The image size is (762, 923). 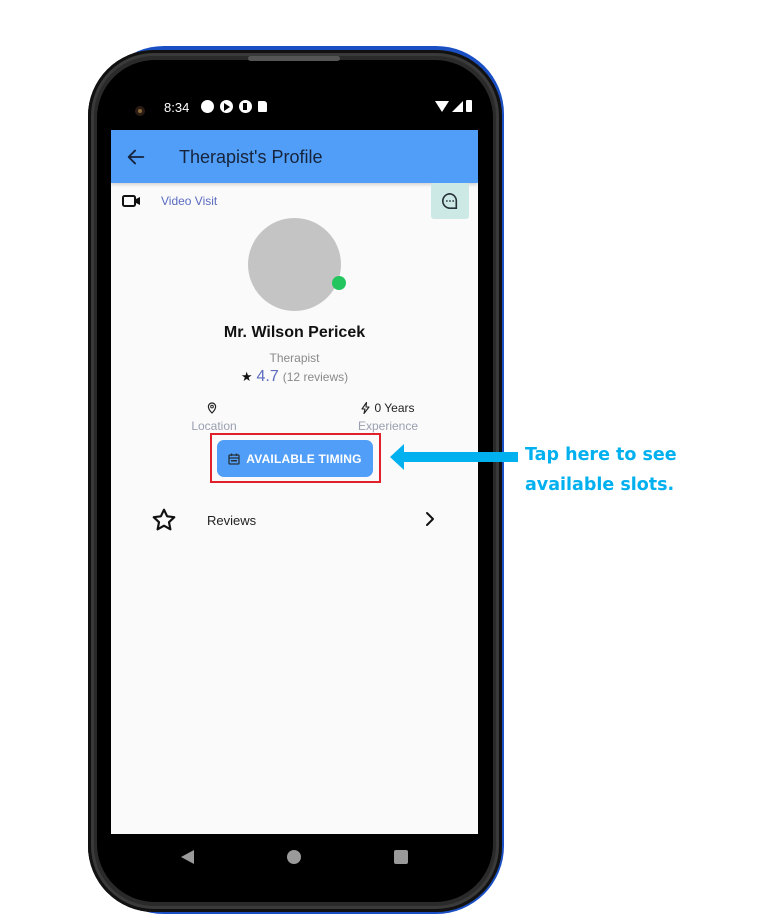 I want to click on system-nav-bar, so click(x=294, y=857).